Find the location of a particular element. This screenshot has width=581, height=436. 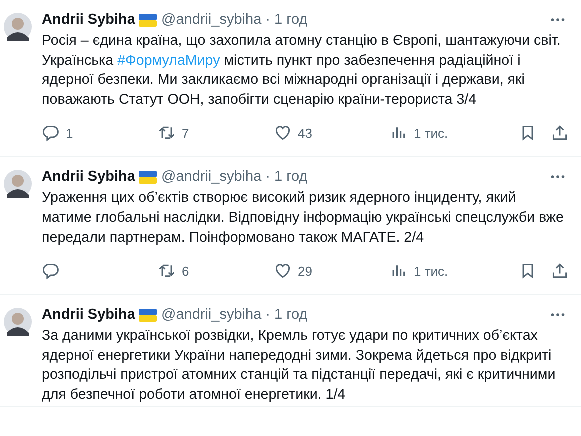

reply-count: 1 is located at coordinates (70, 133).